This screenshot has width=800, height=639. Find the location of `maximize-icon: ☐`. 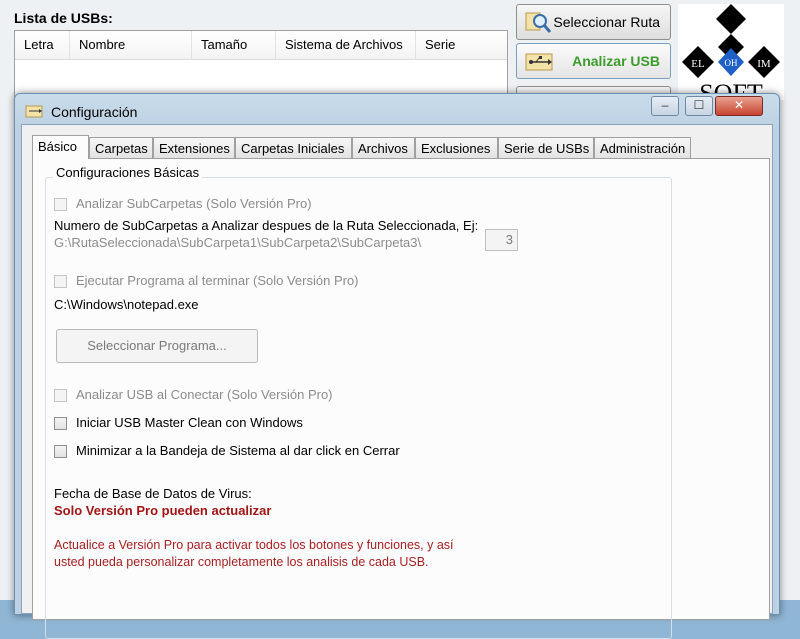

maximize-icon: ☐ is located at coordinates (699, 105).